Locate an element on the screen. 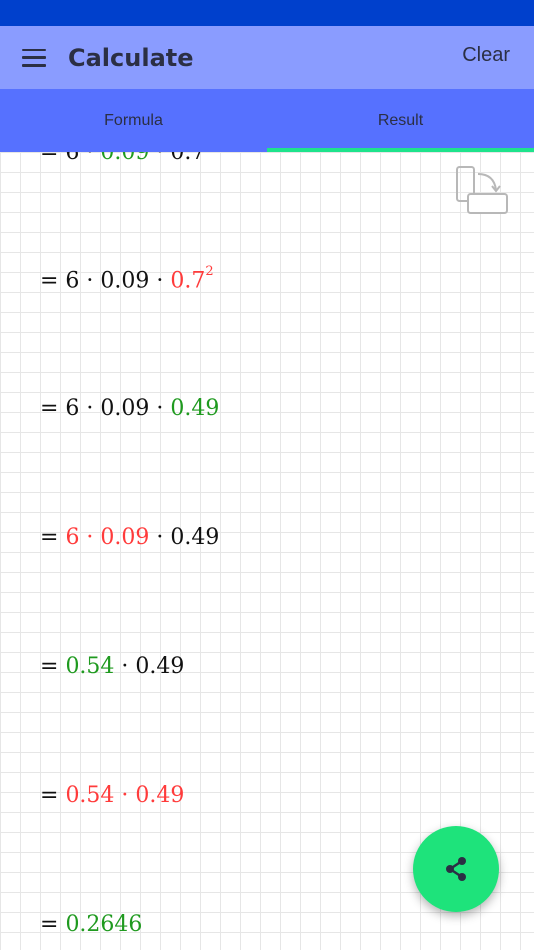  step-term: 0.2646 is located at coordinates (104, 924).